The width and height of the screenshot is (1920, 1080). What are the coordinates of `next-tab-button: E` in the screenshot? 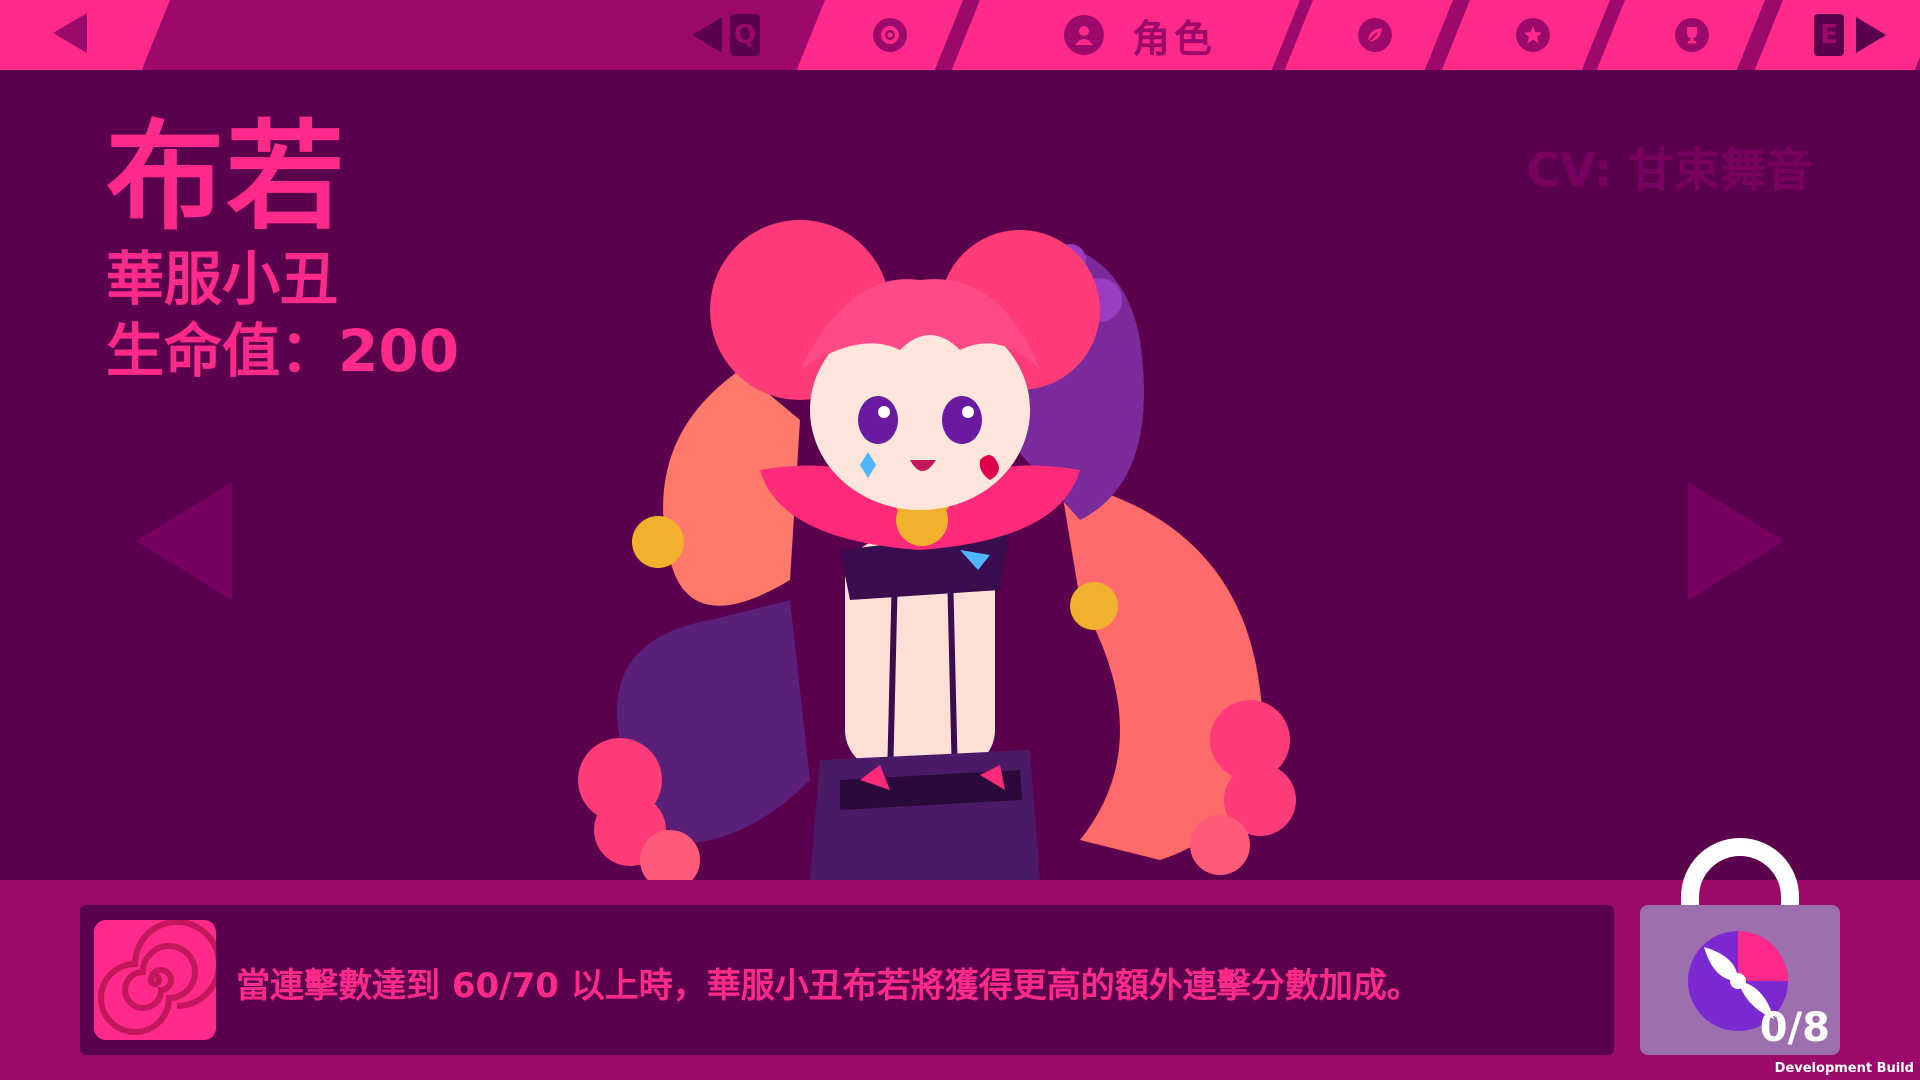 It's located at (1850, 35).